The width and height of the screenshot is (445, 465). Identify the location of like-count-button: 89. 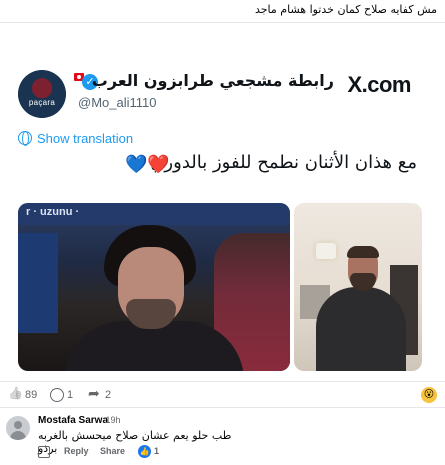
(22, 395).